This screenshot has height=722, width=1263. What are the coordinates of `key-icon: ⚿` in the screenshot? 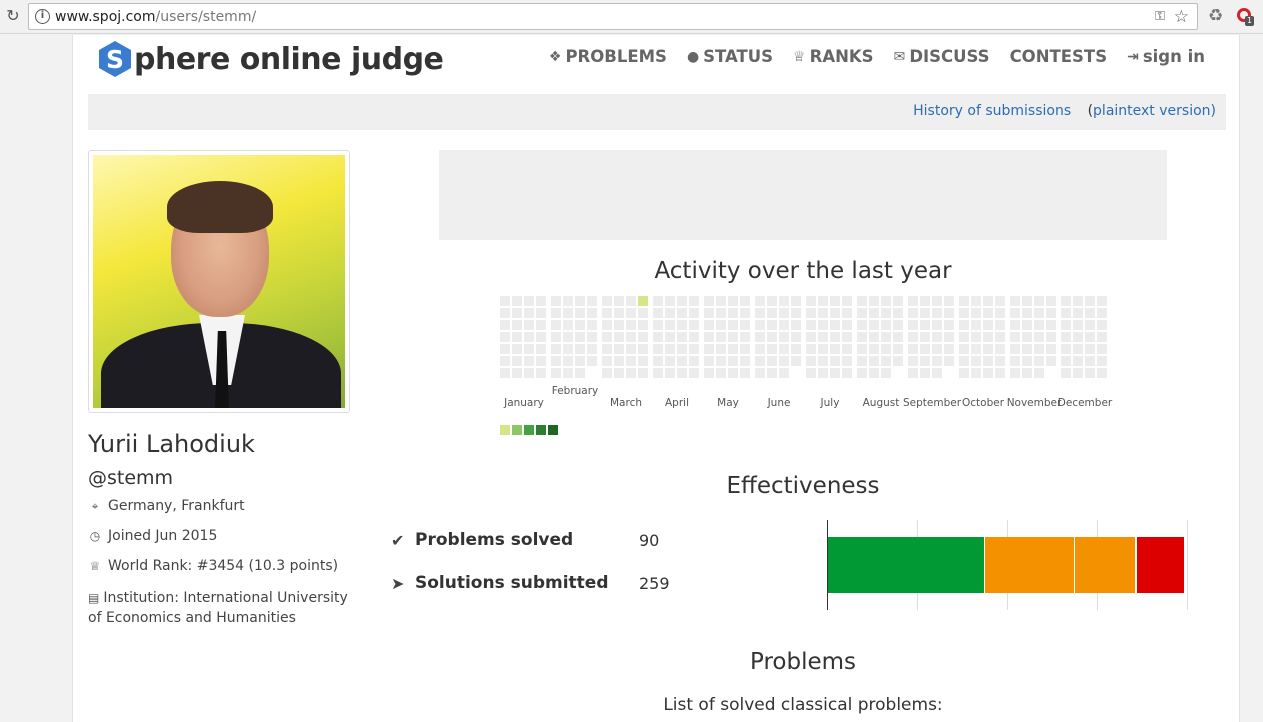 It's located at (1160, 16).